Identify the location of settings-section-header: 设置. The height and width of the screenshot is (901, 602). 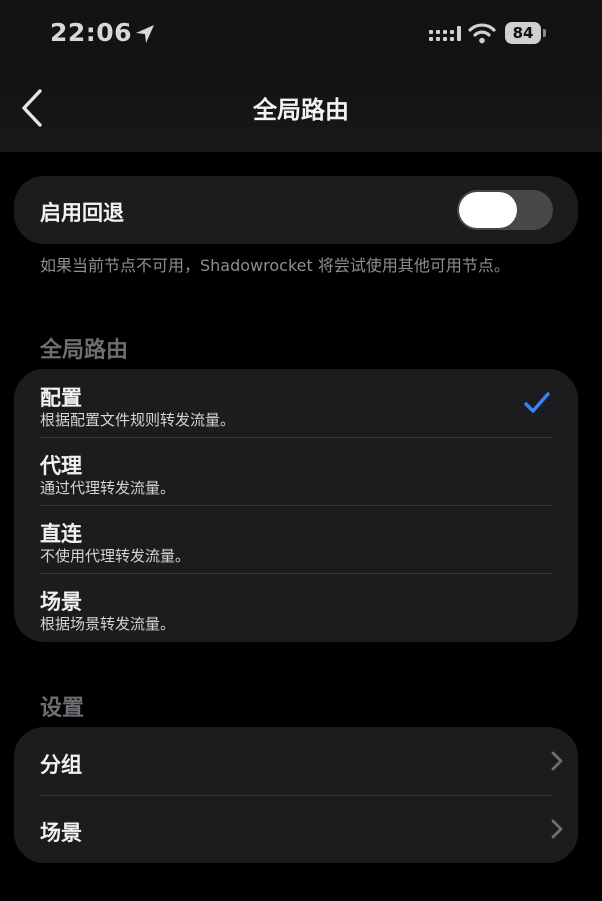
(62, 708).